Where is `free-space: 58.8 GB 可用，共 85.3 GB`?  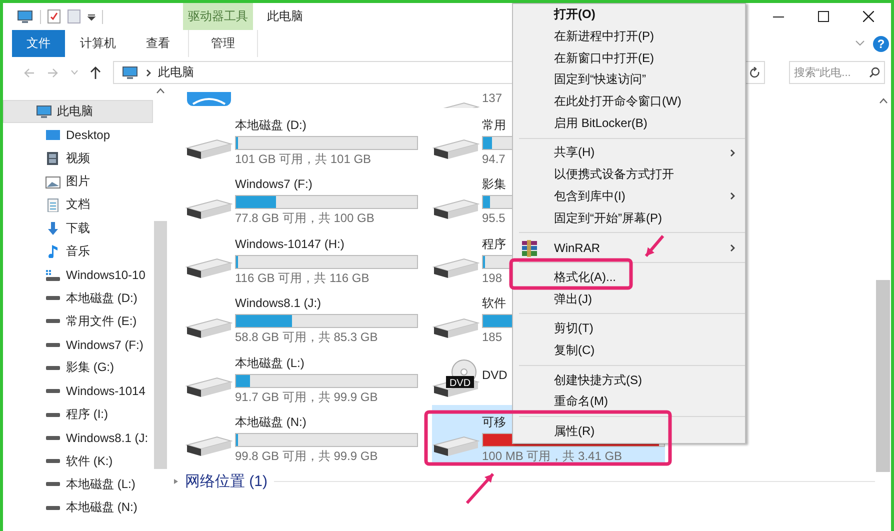
free-space: 58.8 GB 可用，共 85.3 GB is located at coordinates (306, 337).